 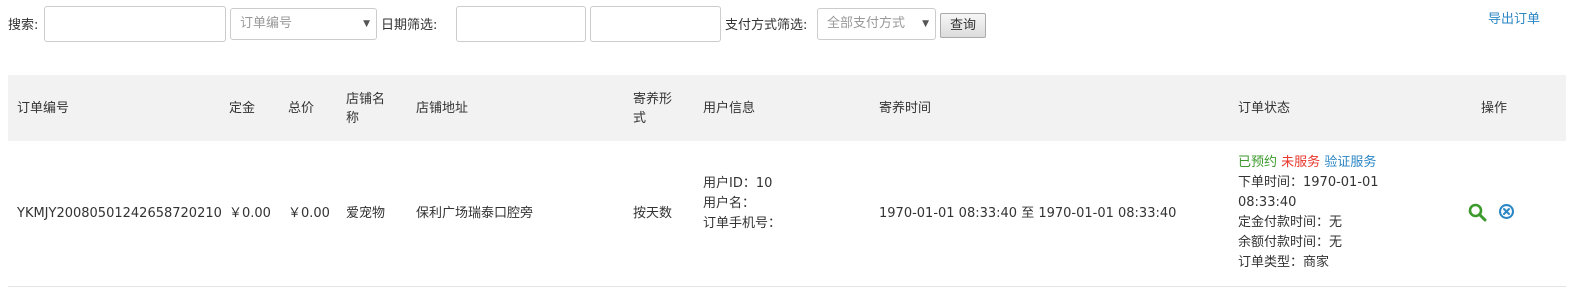 What do you see at coordinates (1290, 222) in the screenshot?
I see `deposit-pay-time: 定金付款时间：无` at bounding box center [1290, 222].